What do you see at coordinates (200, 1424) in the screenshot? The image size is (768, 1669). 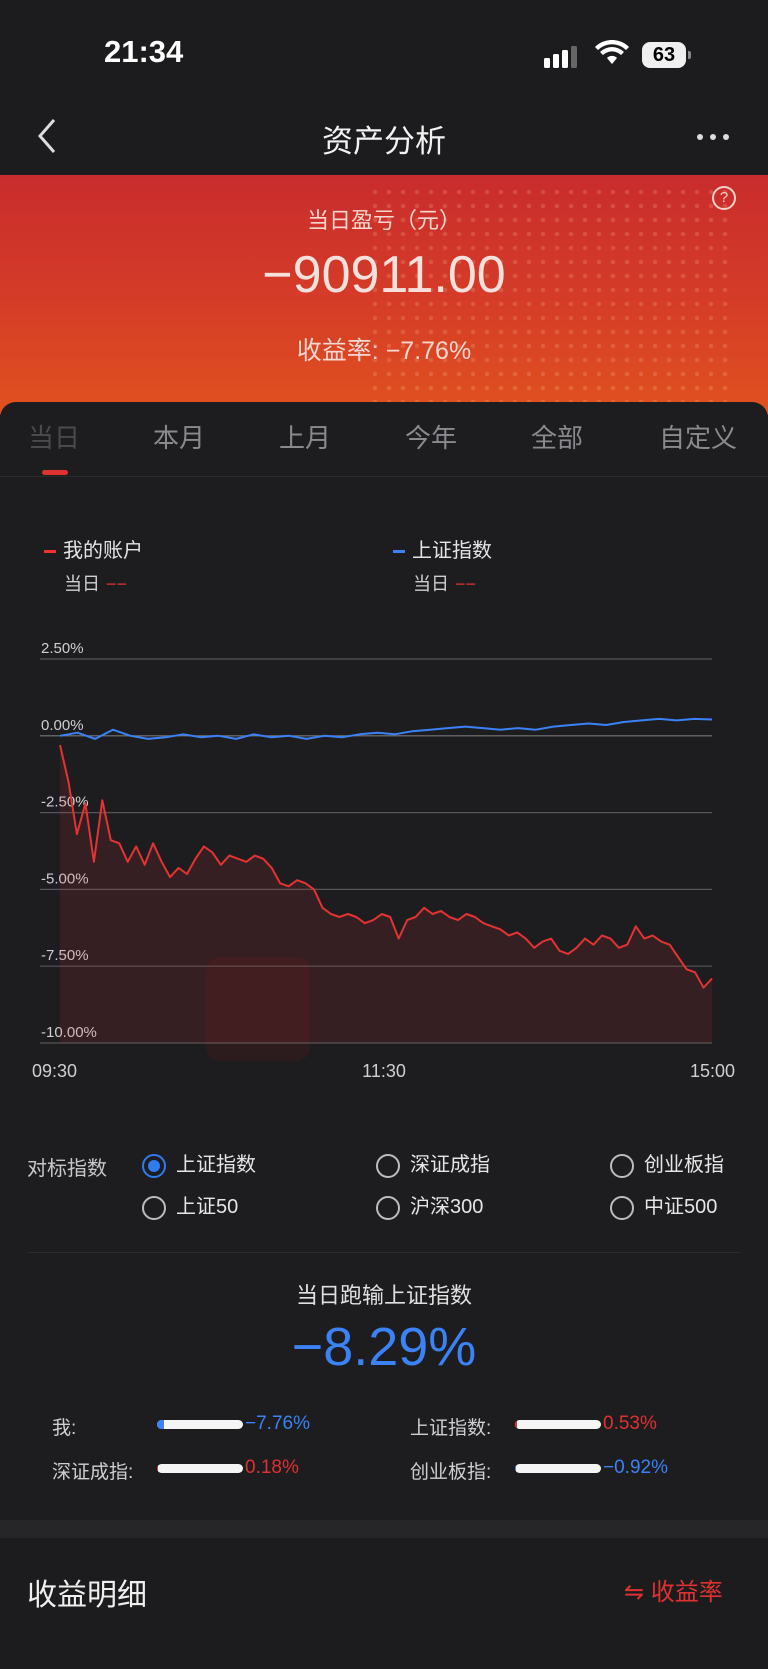 I see `bar-me` at bounding box center [200, 1424].